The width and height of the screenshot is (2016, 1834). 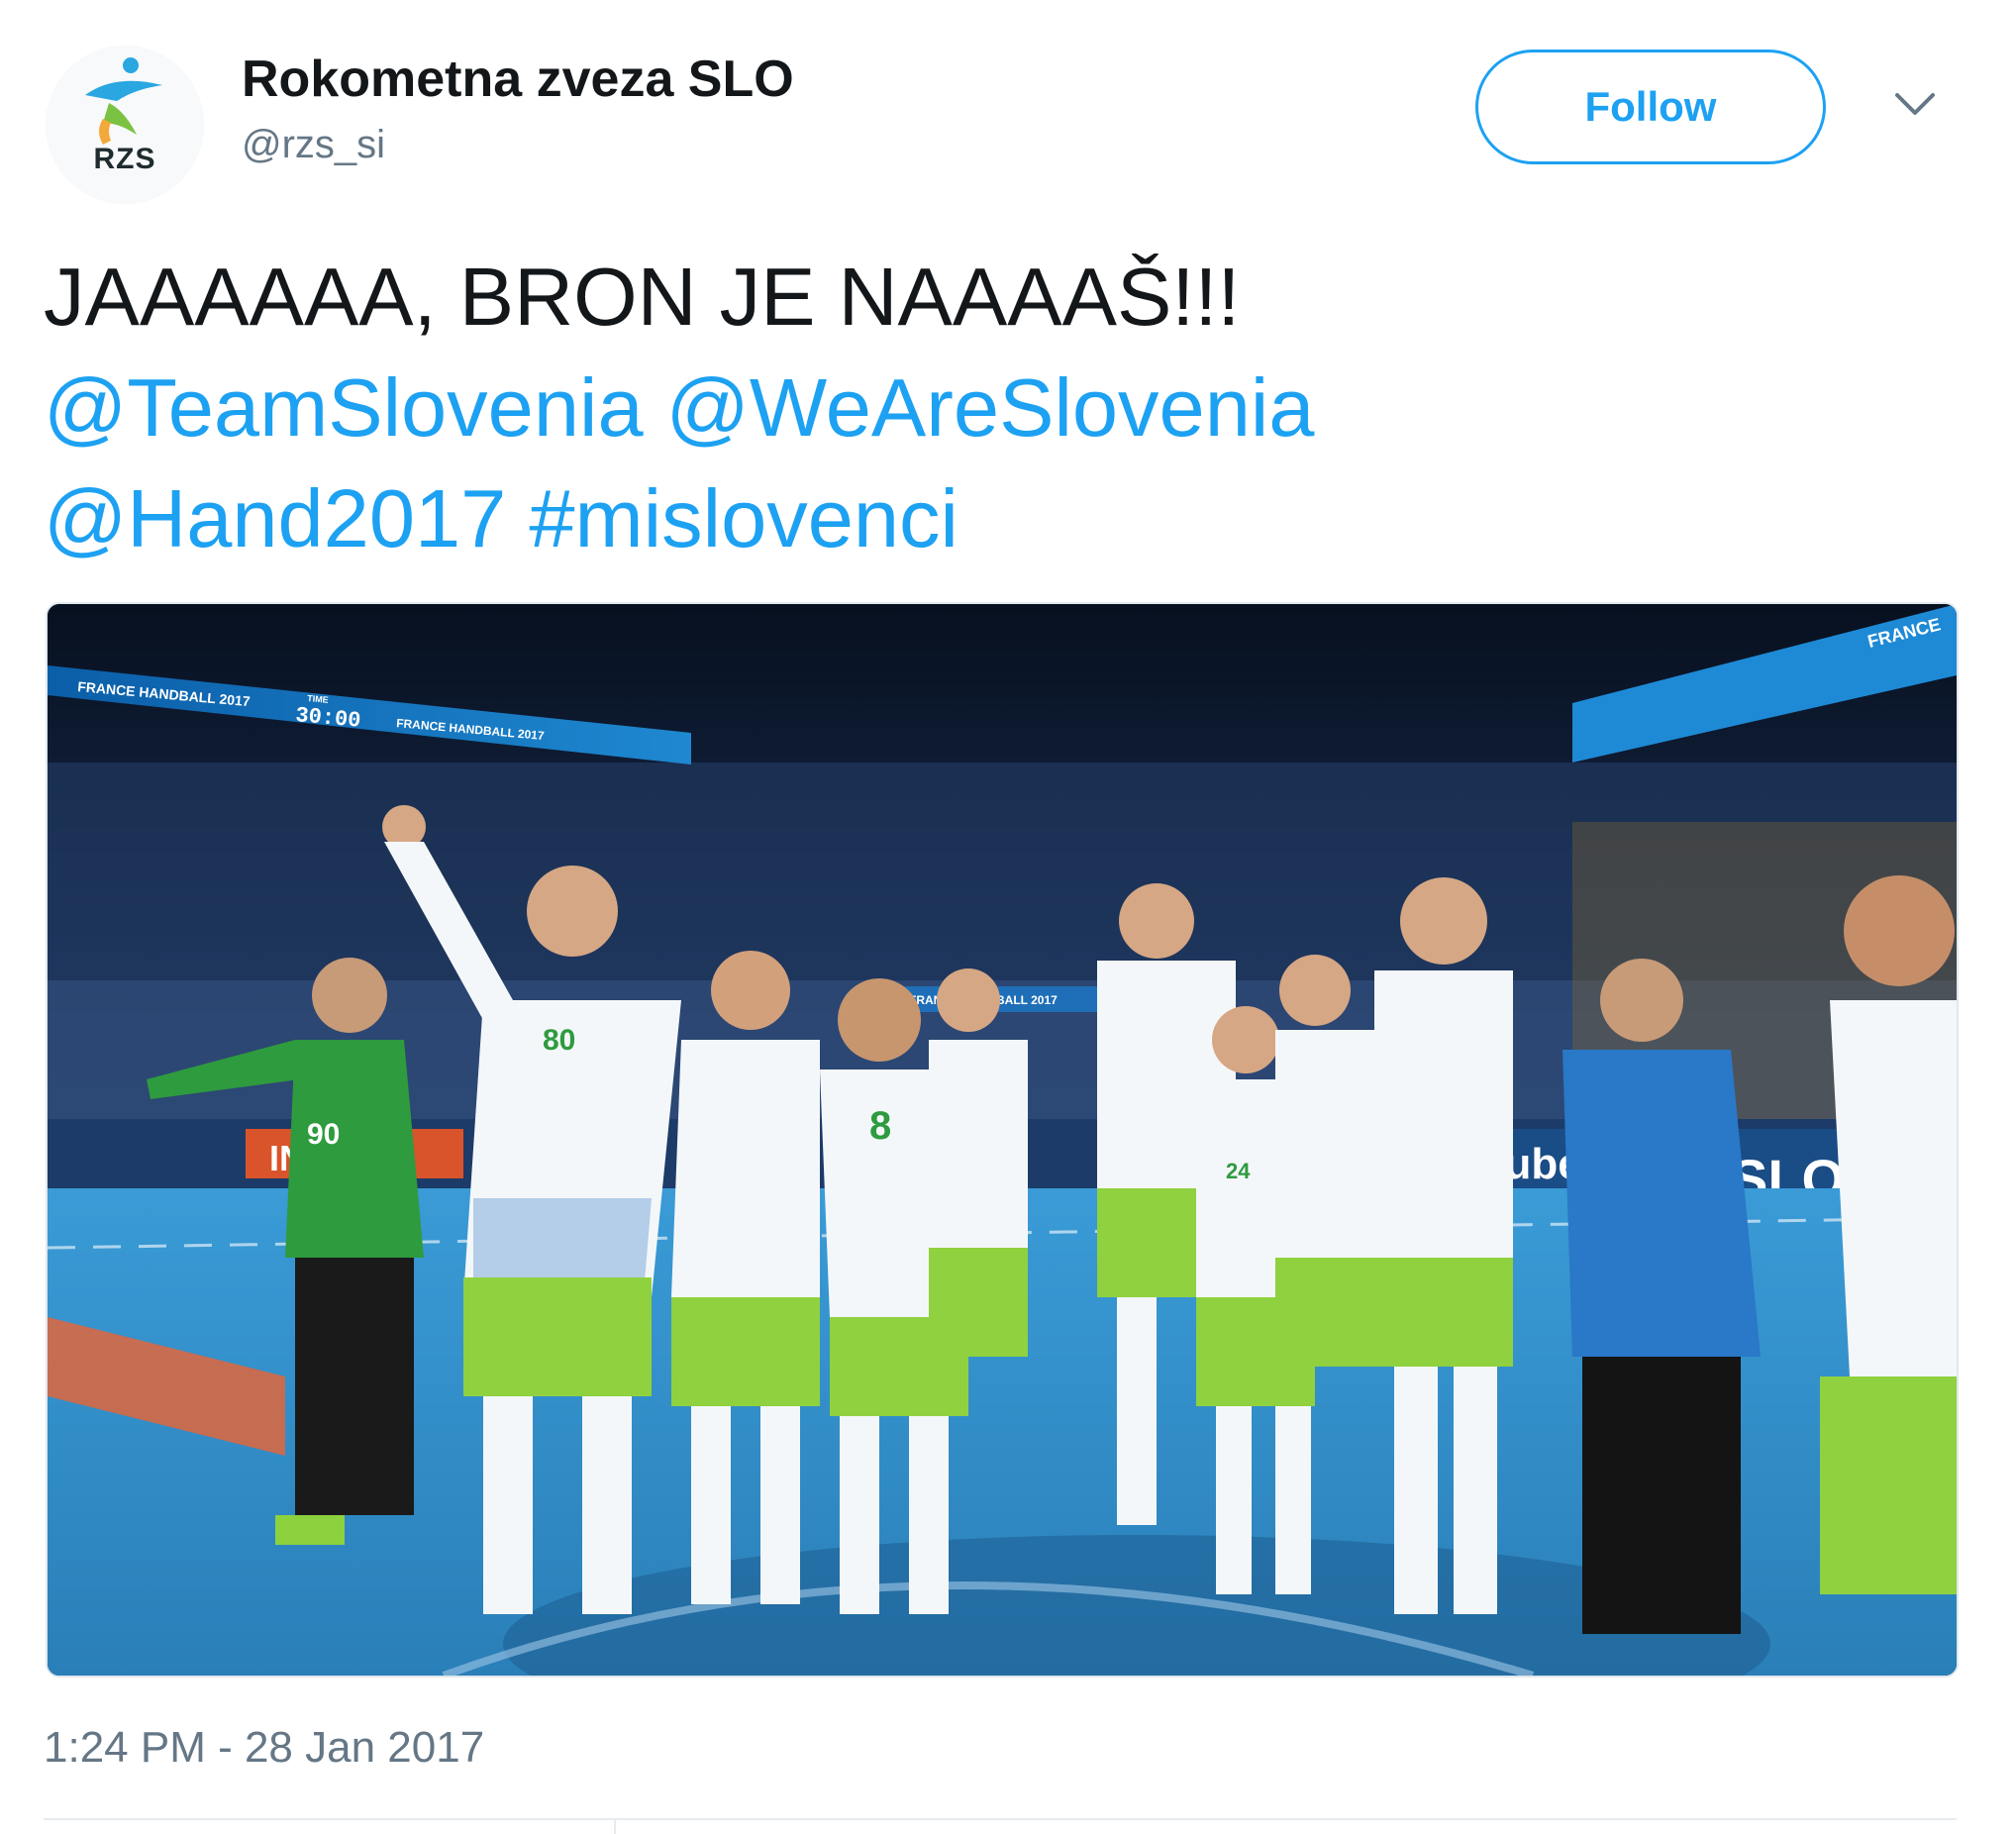 What do you see at coordinates (1650, 107) in the screenshot?
I see `follow-button: Follow` at bounding box center [1650, 107].